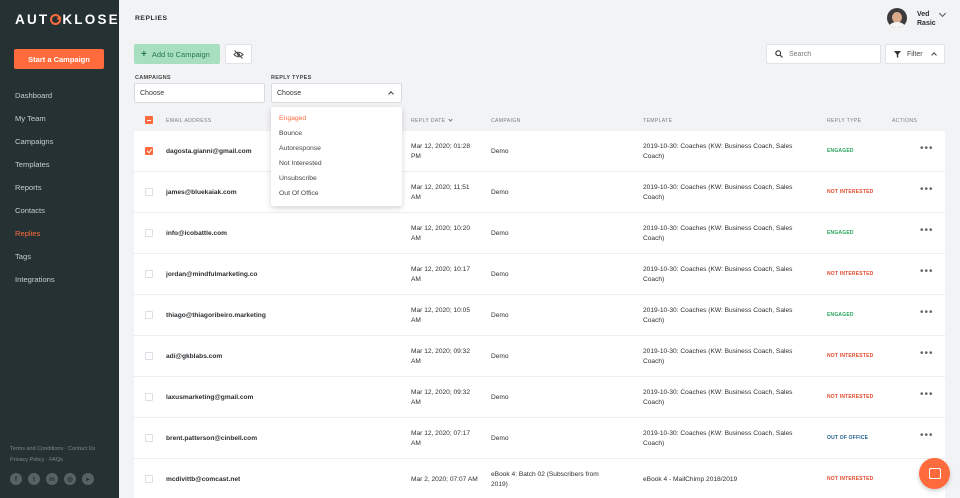  Describe the element at coordinates (201, 192) in the screenshot. I see `row-email: james@bluekaiak.com` at that location.